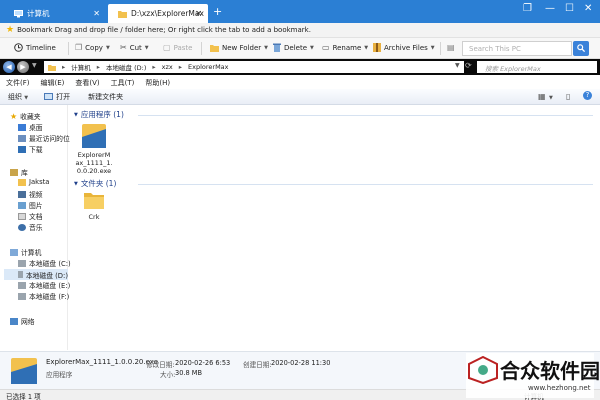 The height and width of the screenshot is (400, 600). I want to click on forward-button: ▶, so click(23, 67).